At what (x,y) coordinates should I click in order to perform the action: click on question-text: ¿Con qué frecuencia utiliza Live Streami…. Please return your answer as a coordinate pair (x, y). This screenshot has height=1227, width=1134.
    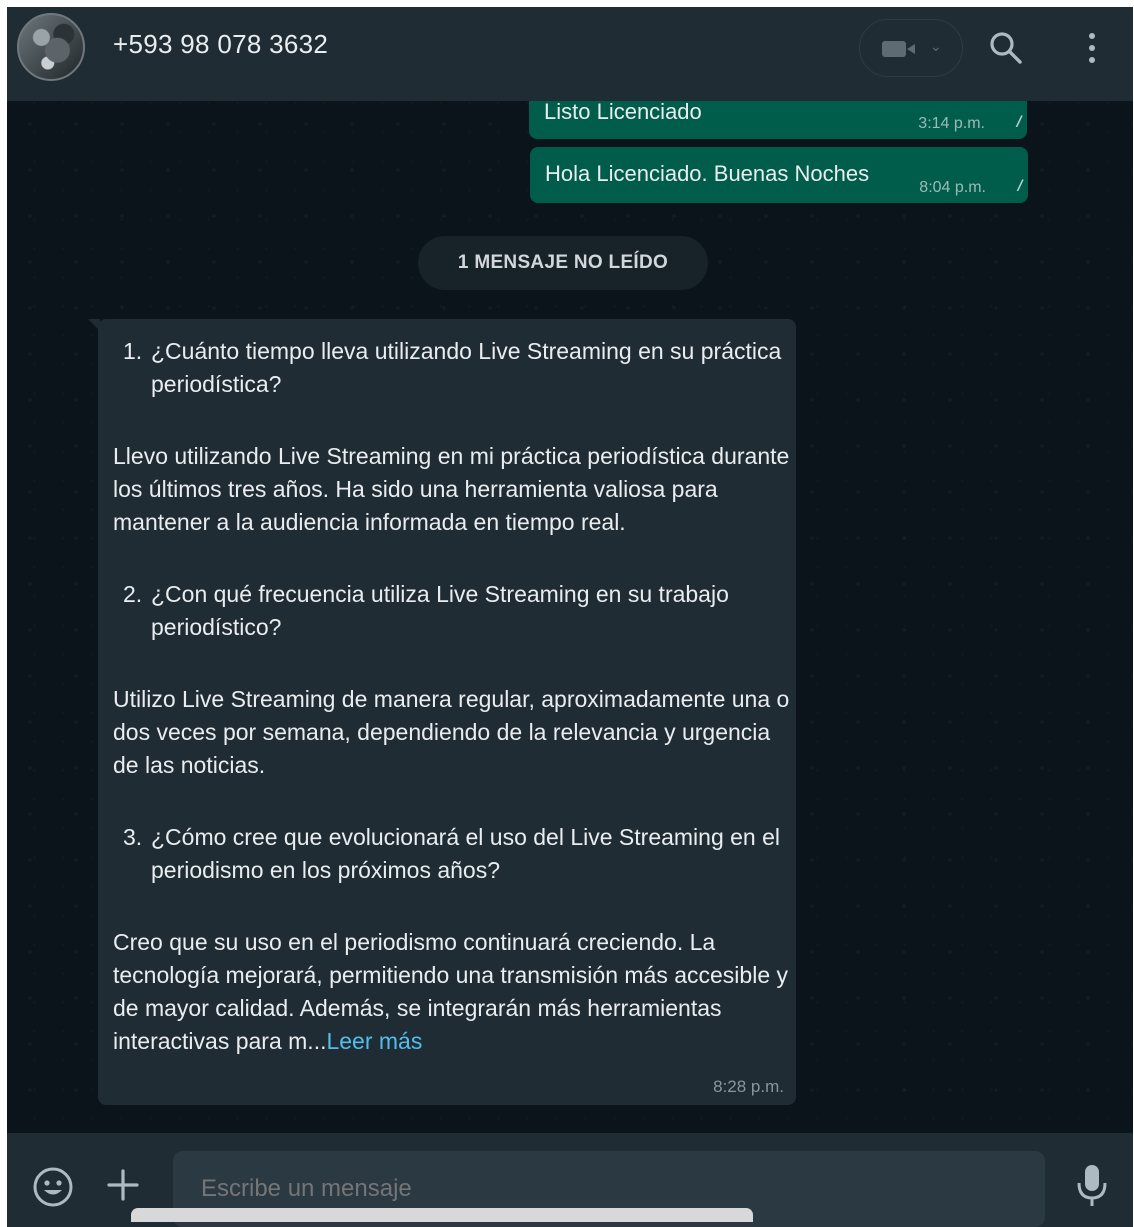
    Looking at the image, I should click on (440, 610).